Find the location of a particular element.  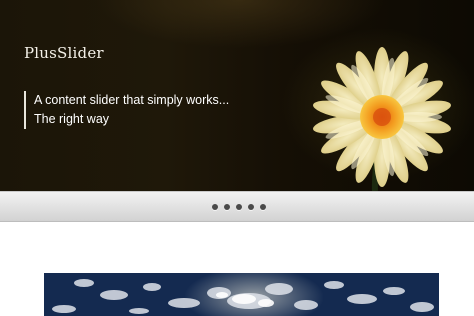

pager-dots is located at coordinates (239, 207).